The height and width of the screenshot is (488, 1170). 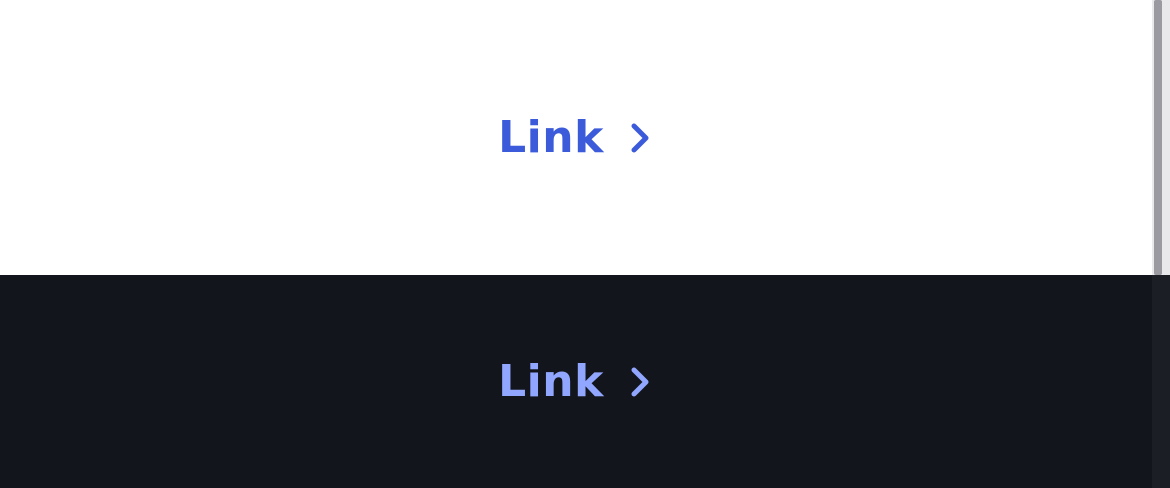 I want to click on scrollbar-track-lower, so click(x=1161, y=381).